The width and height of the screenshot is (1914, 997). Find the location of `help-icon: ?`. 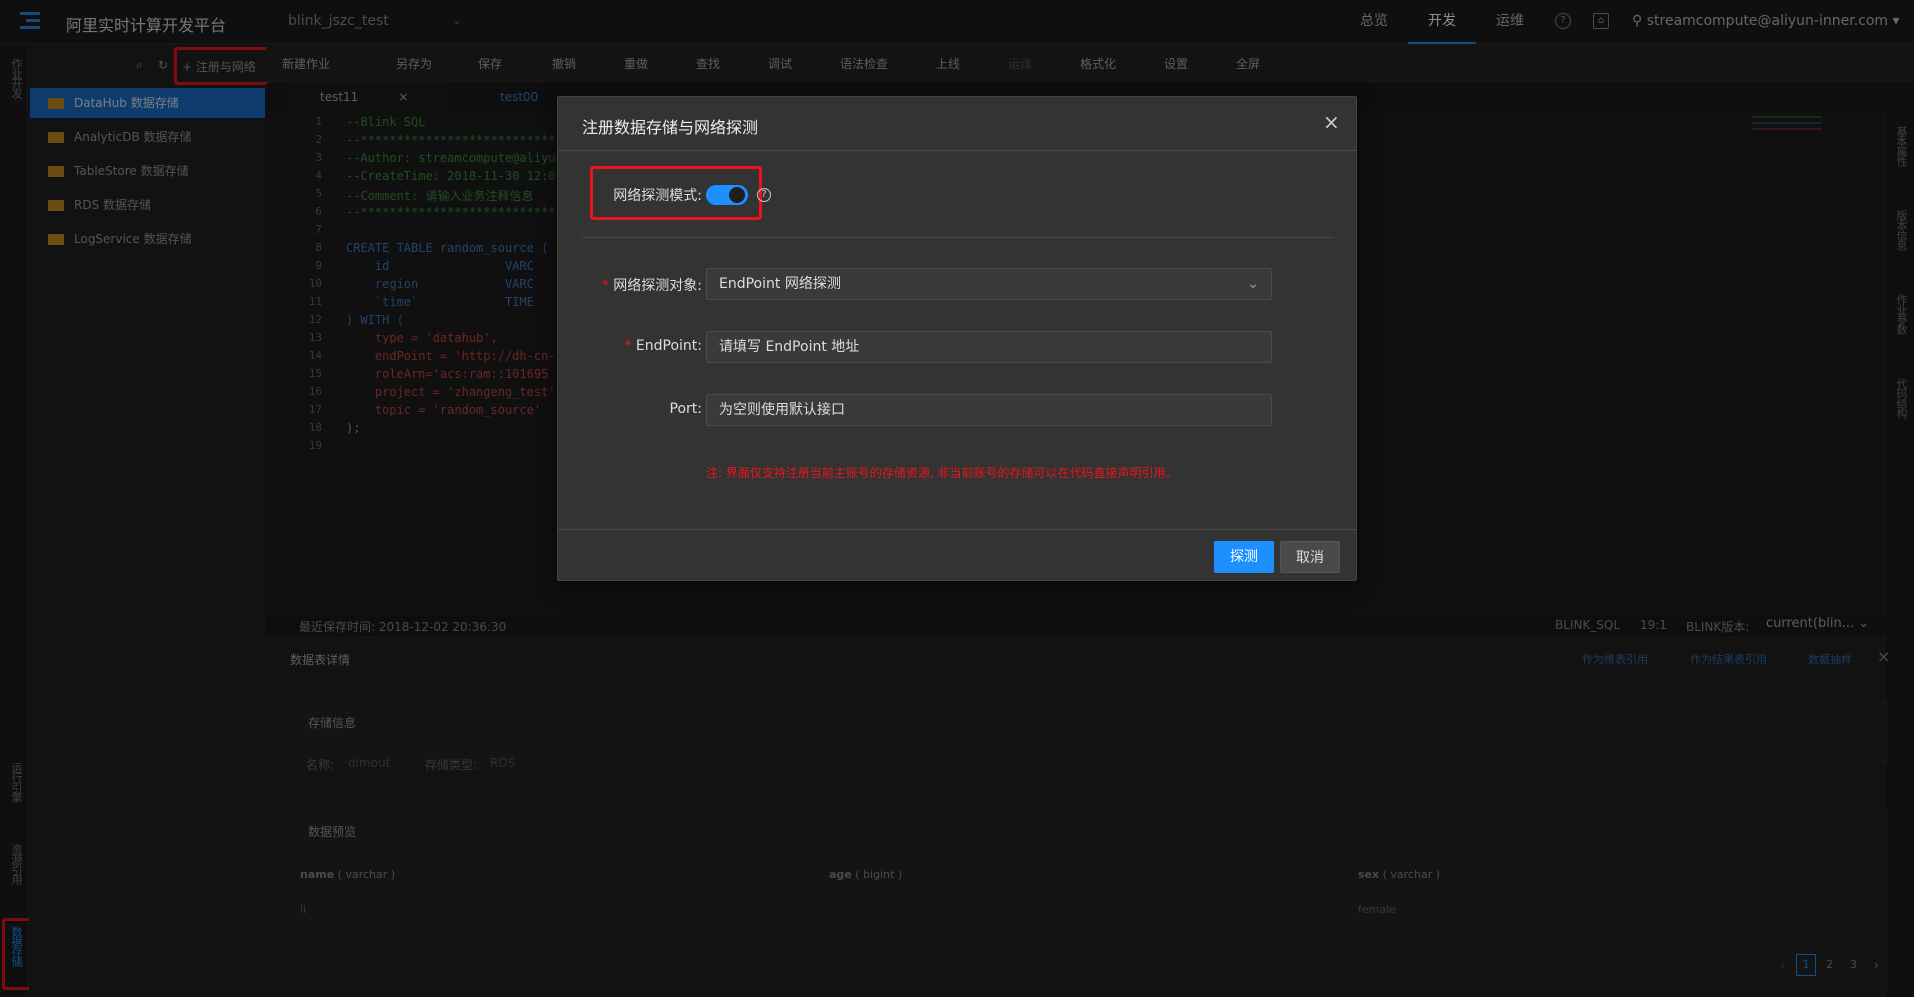

help-icon: ? is located at coordinates (764, 195).